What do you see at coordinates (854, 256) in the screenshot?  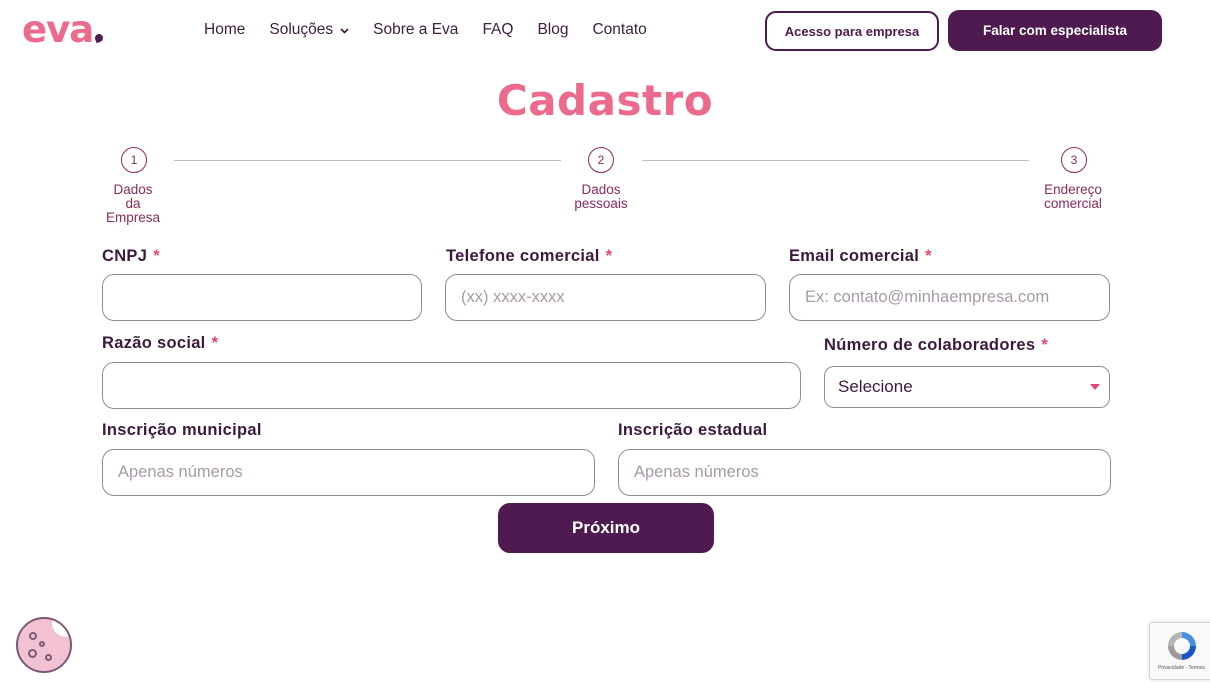 I see `email-label-text: Email comercial` at bounding box center [854, 256].